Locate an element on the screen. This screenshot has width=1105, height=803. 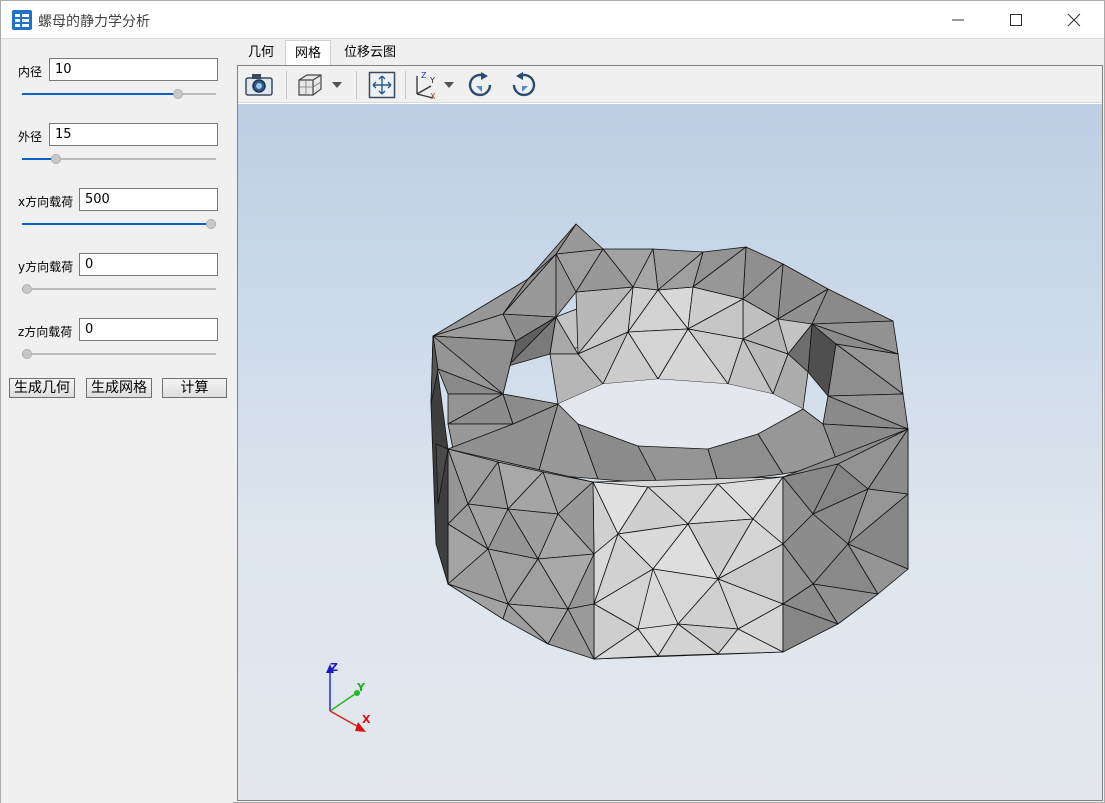
camera-icon is located at coordinates (259, 85).